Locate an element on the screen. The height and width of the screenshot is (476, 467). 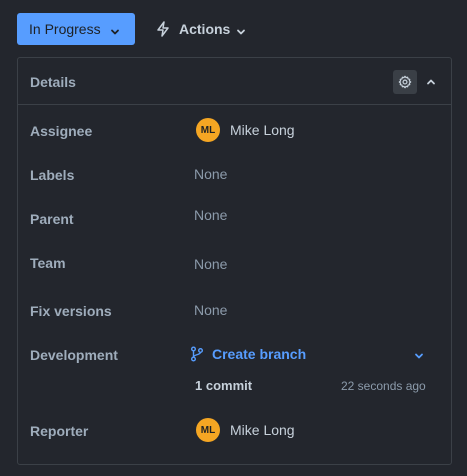
branch-icon is located at coordinates (197, 354).